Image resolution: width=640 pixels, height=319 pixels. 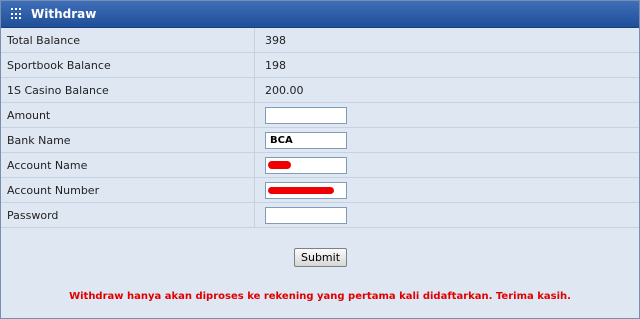 What do you see at coordinates (128, 140) in the screenshot?
I see `bank-name-label: Bank Name` at bounding box center [128, 140].